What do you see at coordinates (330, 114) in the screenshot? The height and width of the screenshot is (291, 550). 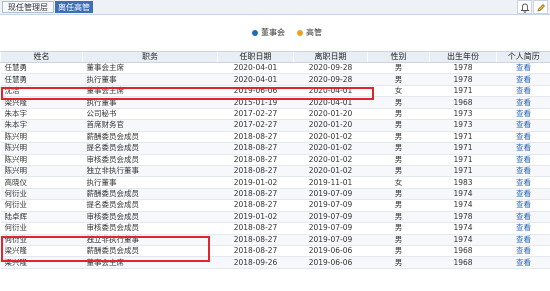 I see `cell-end-date: 2020-01-20` at bounding box center [330, 114].